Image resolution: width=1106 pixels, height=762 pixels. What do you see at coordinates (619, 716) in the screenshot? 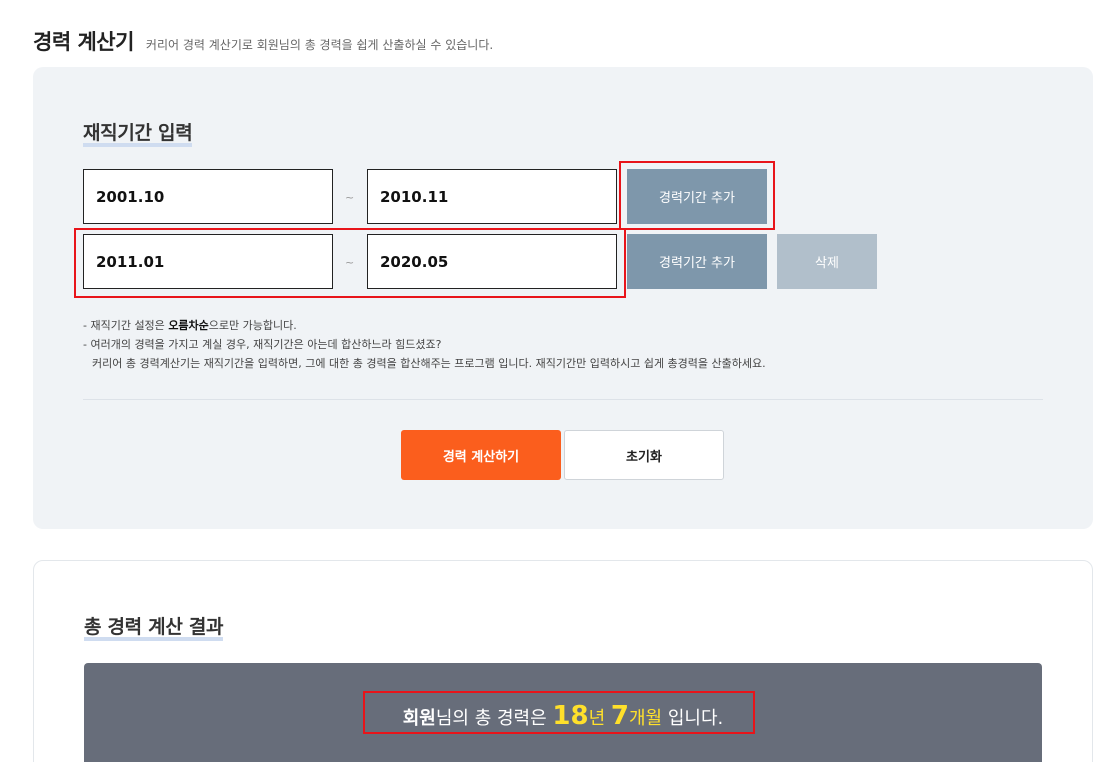
I see `result-months: 7` at bounding box center [619, 716].